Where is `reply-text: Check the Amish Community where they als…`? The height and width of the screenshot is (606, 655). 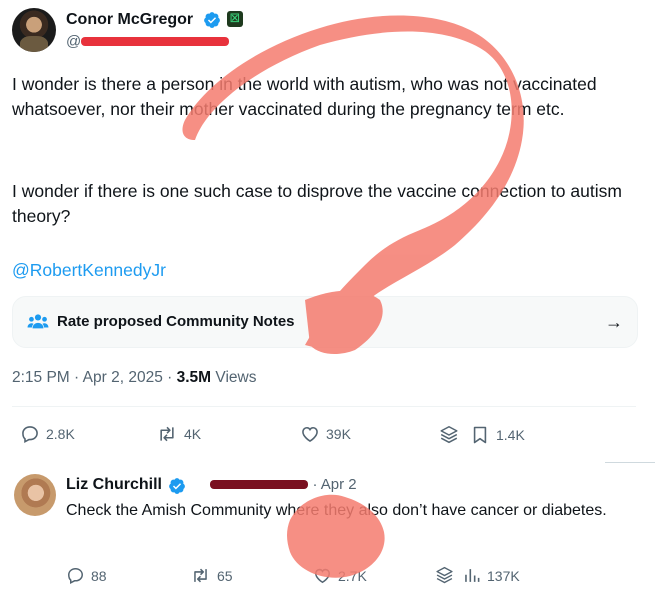
reply-text: Check the Amish Community where they als… is located at coordinates (336, 510).